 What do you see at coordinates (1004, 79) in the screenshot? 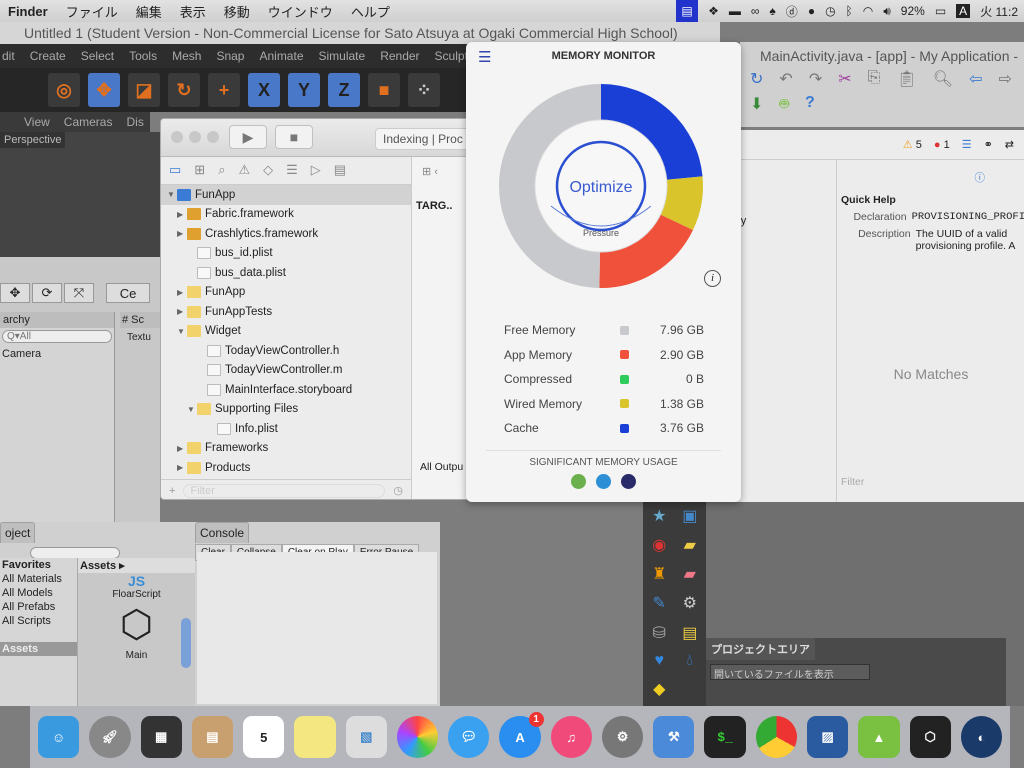
I see `forward-icon: ⇨` at bounding box center [1004, 79].